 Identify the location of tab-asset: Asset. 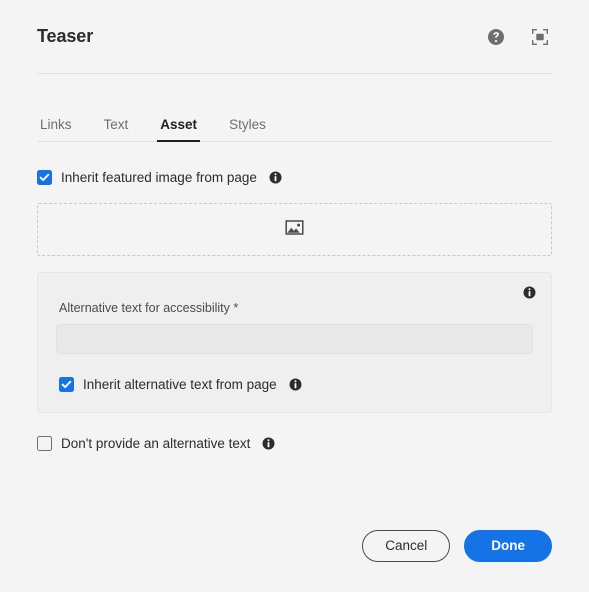
(178, 129).